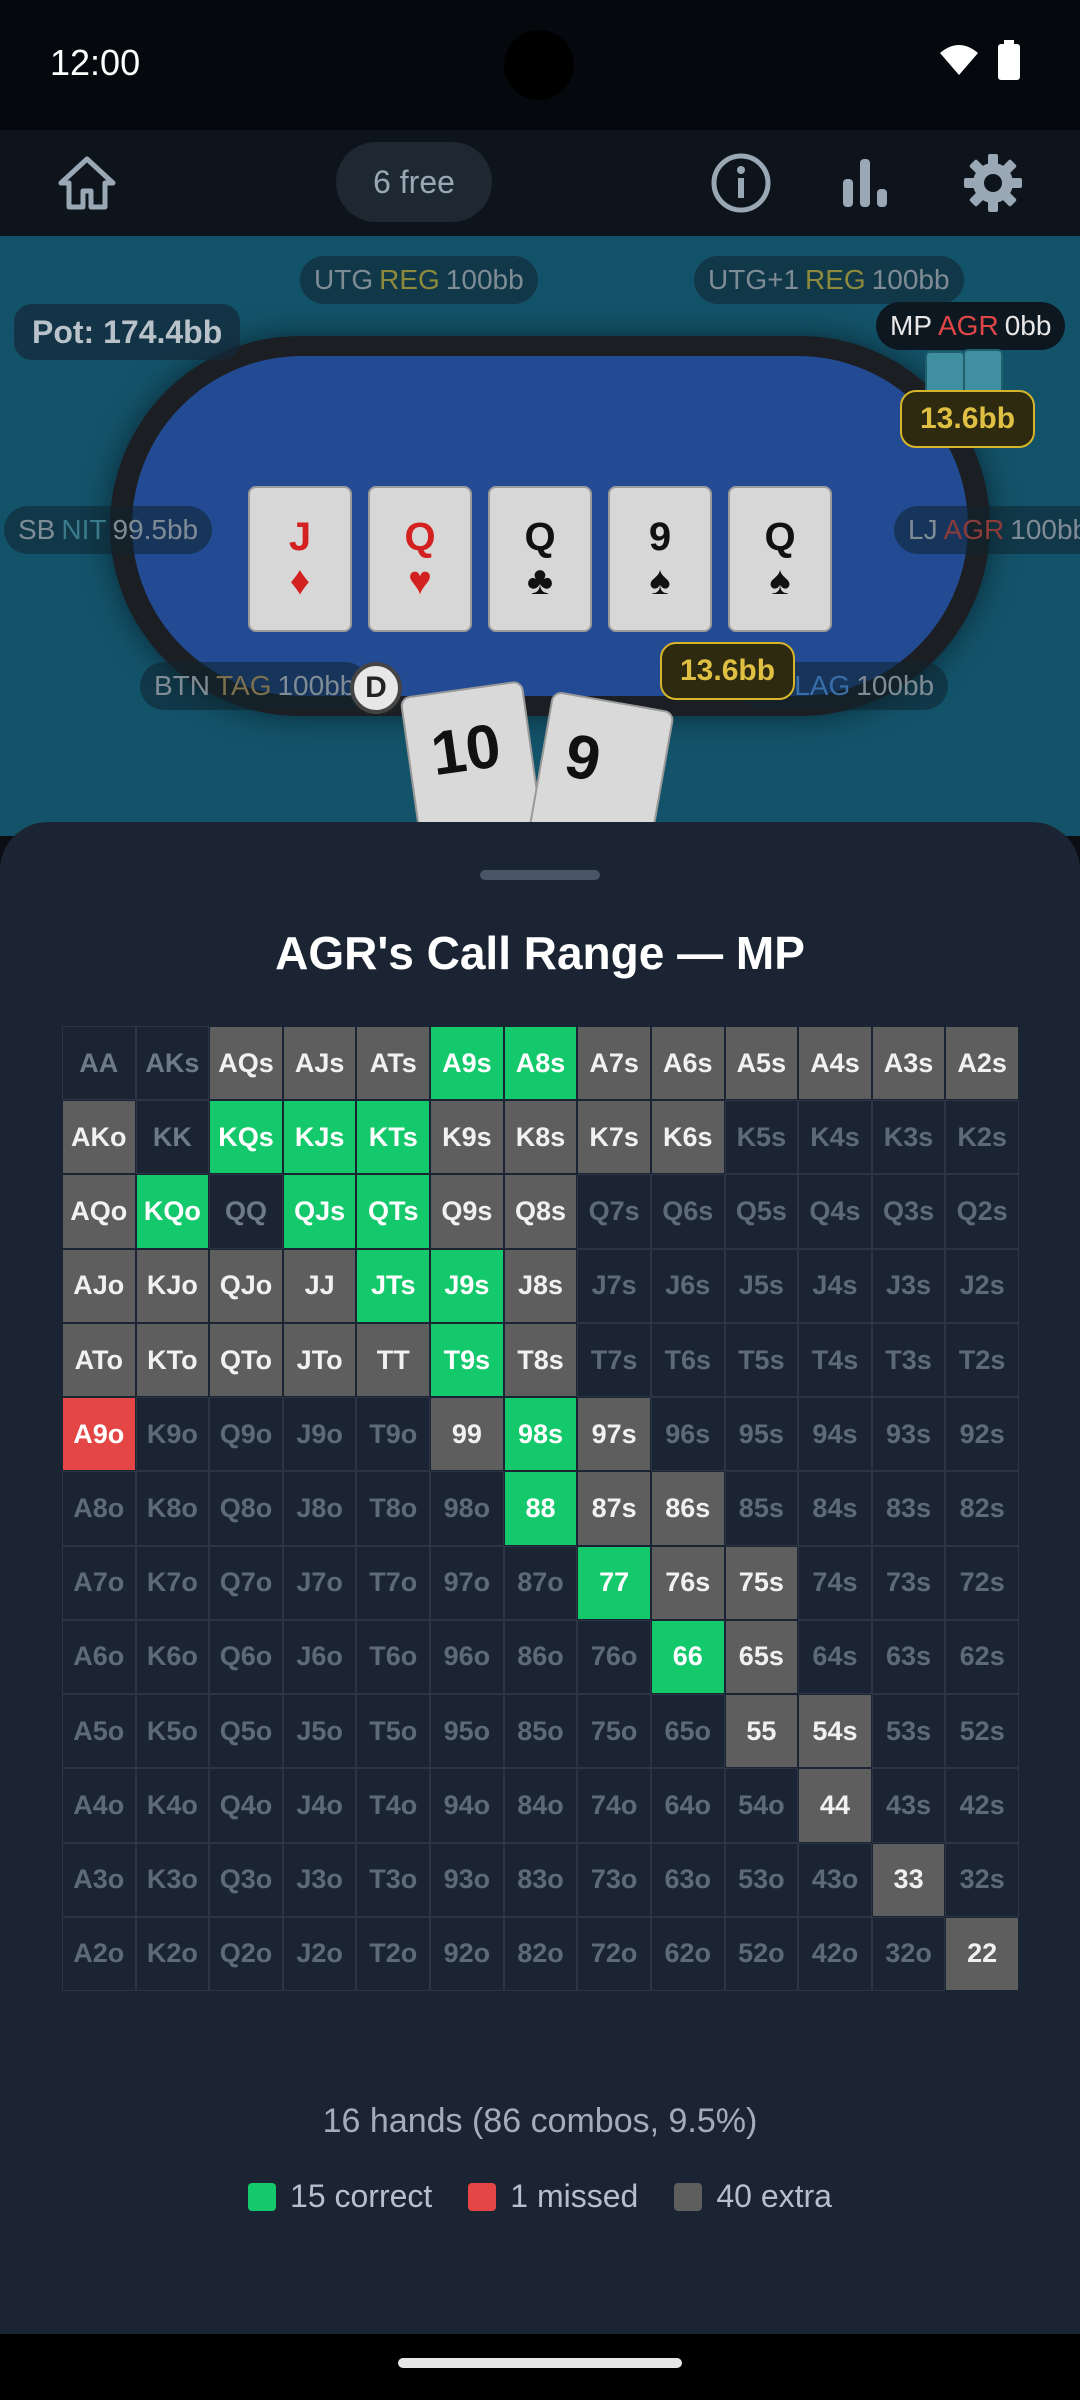 This screenshot has width=1080, height=2400. What do you see at coordinates (761, 1582) in the screenshot?
I see `hand-cell-75s: 75s` at bounding box center [761, 1582].